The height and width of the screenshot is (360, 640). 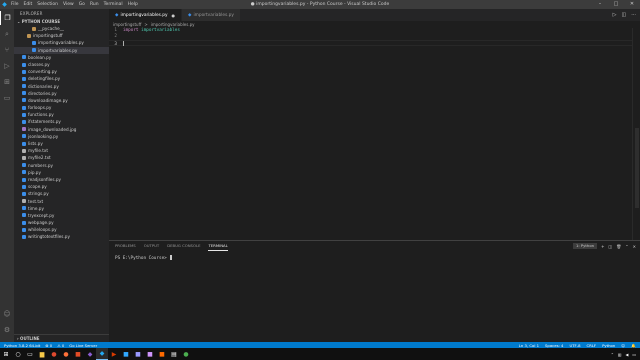 What do you see at coordinates (600, 4) in the screenshot?
I see `minimize-button: –` at bounding box center [600, 4].